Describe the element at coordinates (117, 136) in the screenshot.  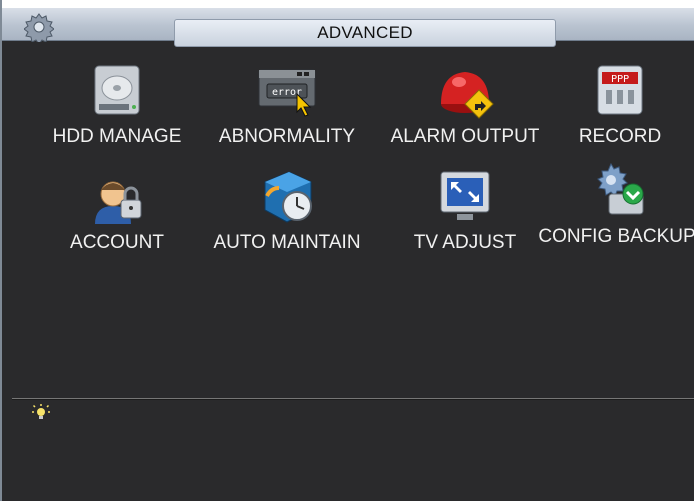
I see `menu-label: HDD MANAGE` at that location.